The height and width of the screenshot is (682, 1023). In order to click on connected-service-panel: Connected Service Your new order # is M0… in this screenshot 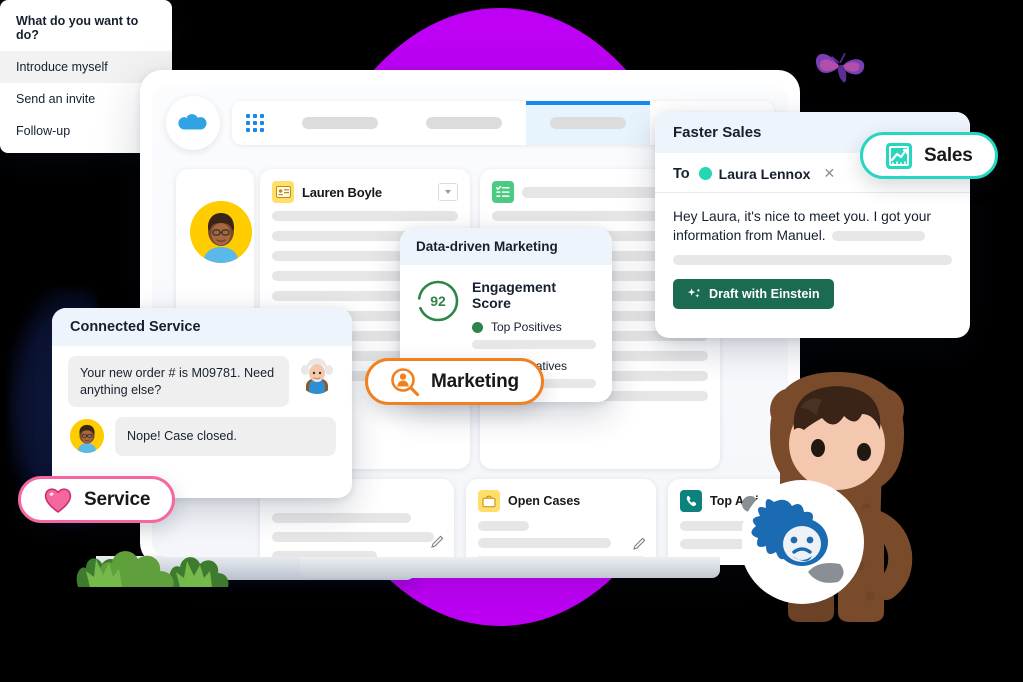, I will do `click(202, 403)`.